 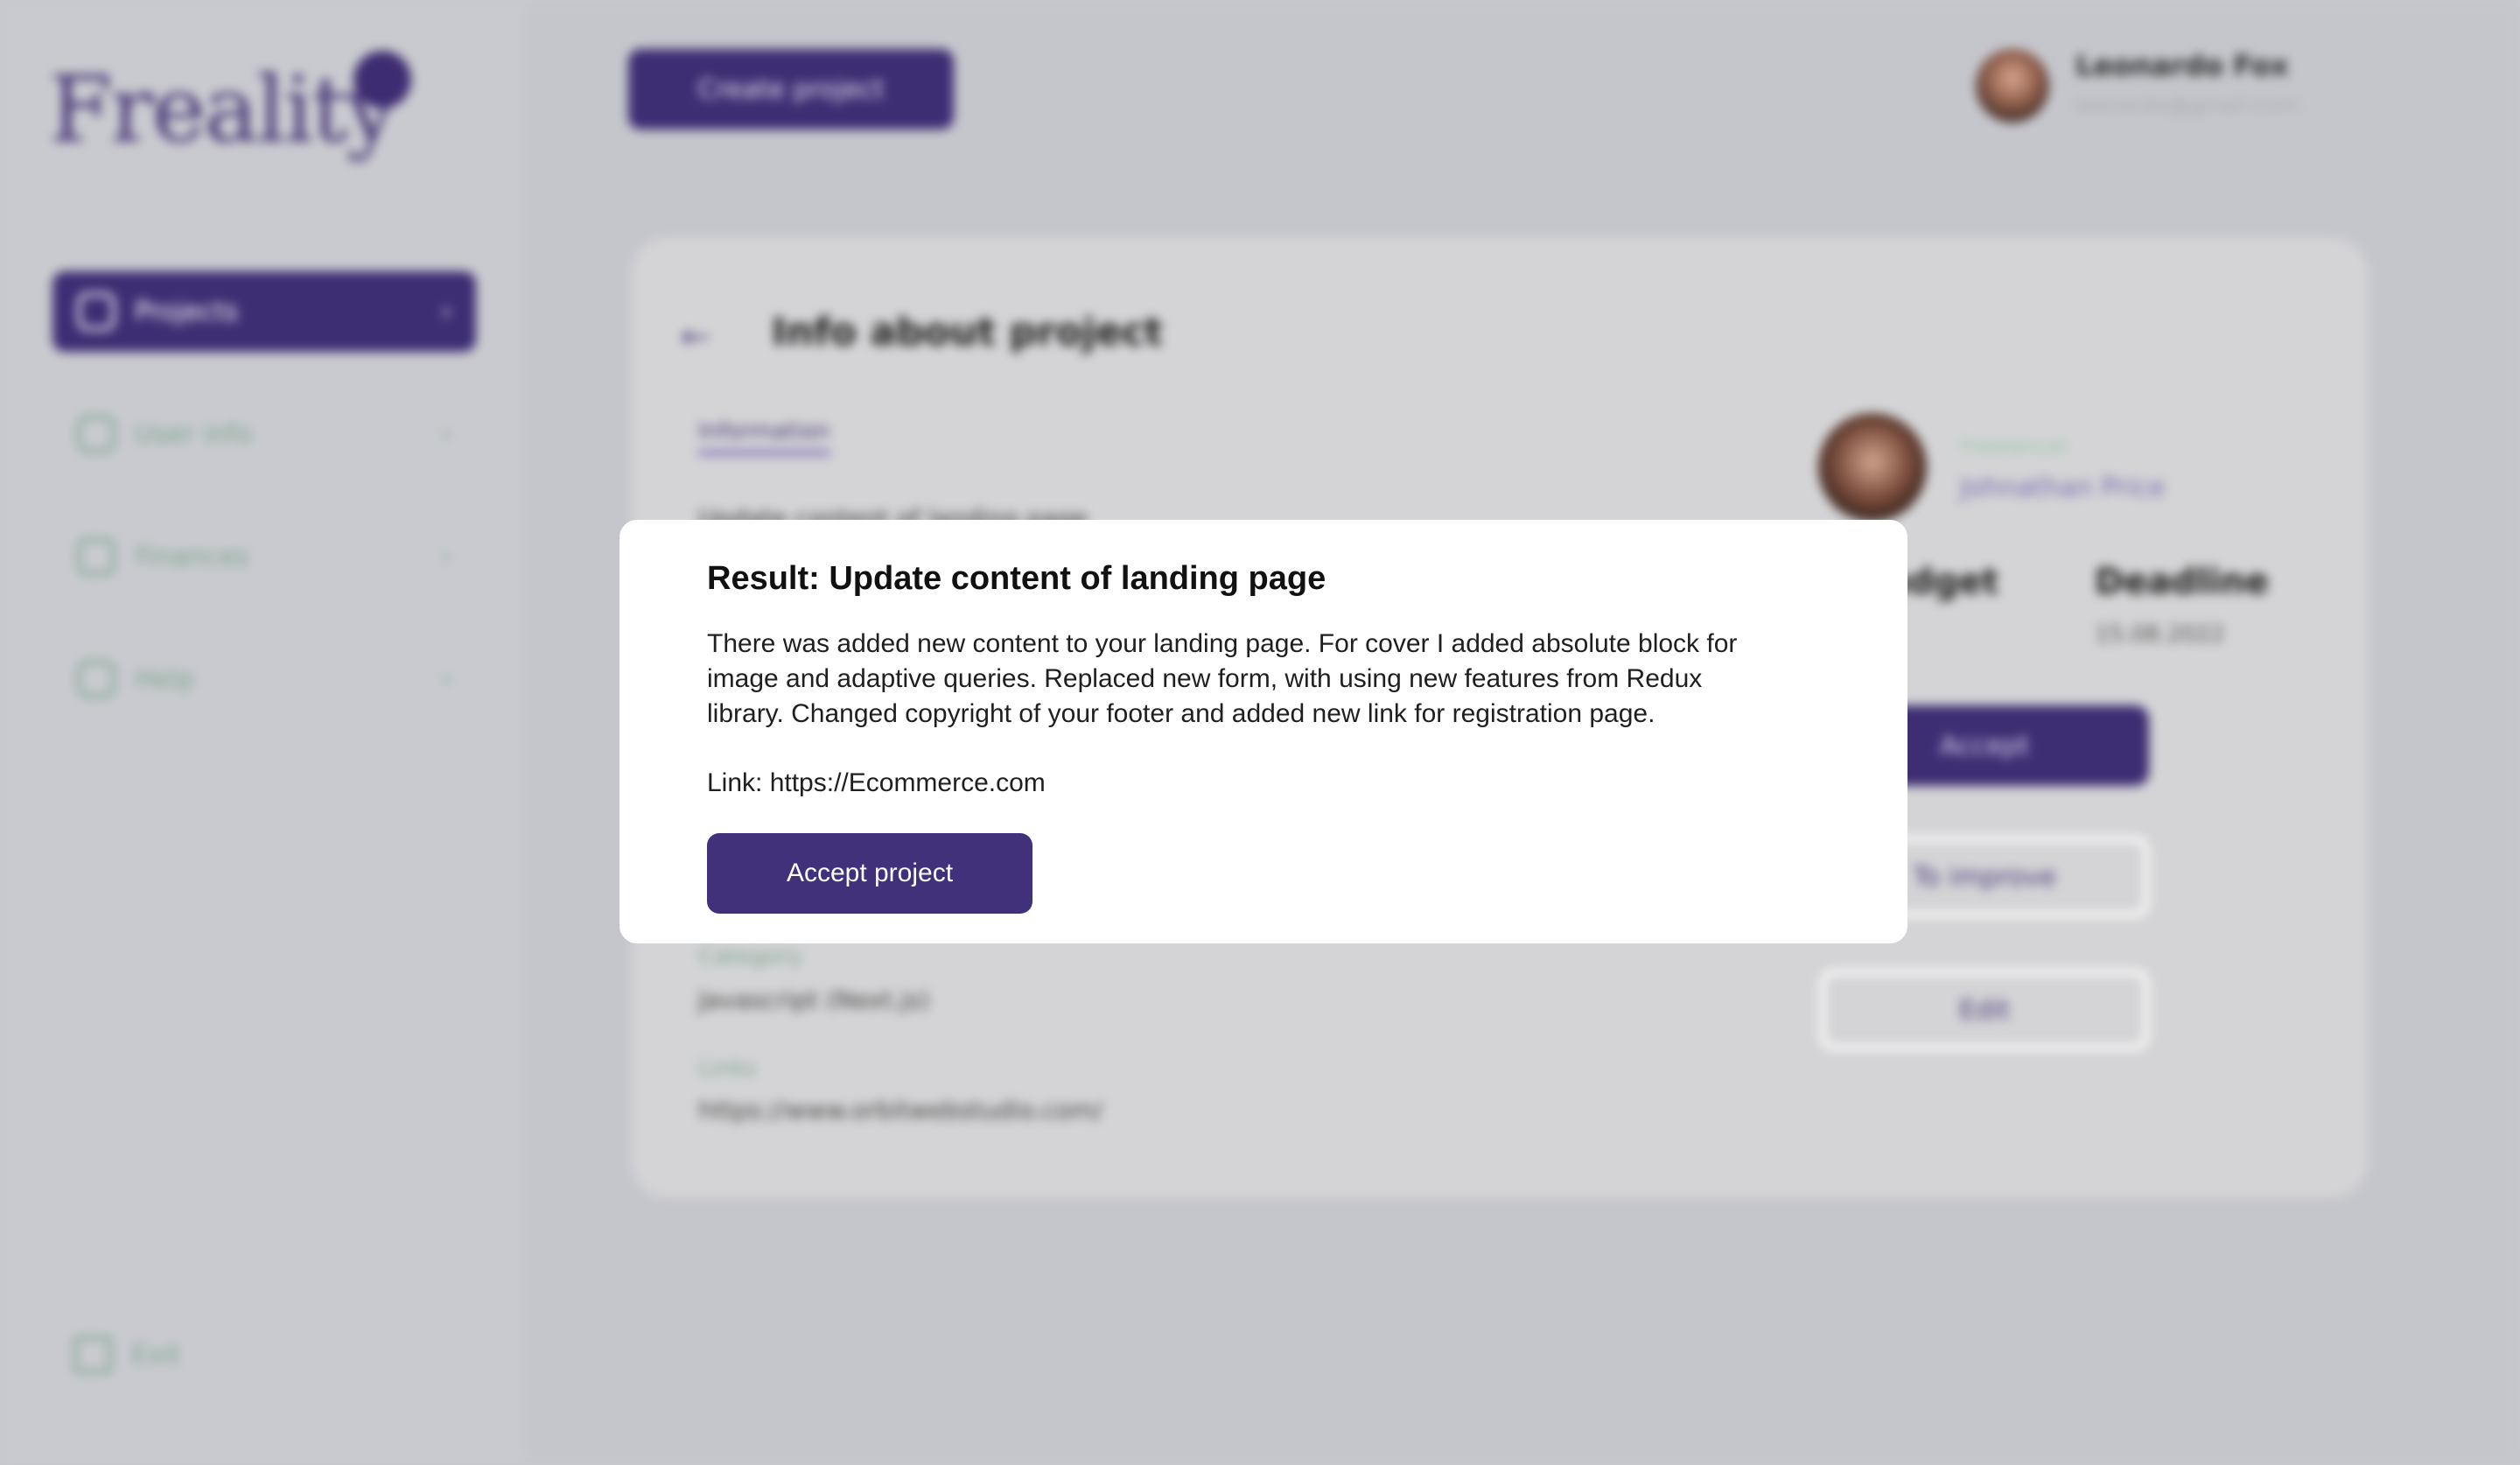 I want to click on wallet-icon, so click(x=96, y=556).